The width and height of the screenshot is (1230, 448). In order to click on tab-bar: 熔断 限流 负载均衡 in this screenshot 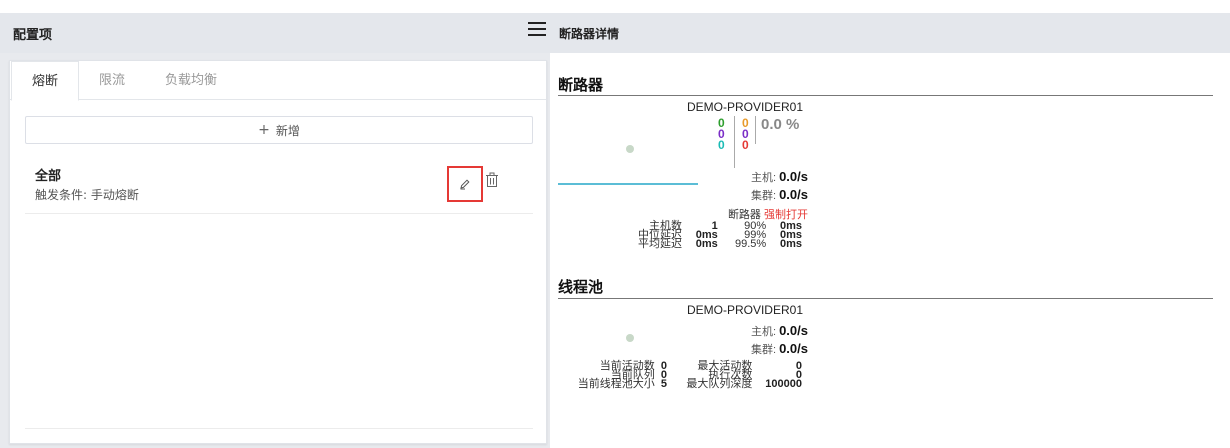, I will do `click(278, 81)`.